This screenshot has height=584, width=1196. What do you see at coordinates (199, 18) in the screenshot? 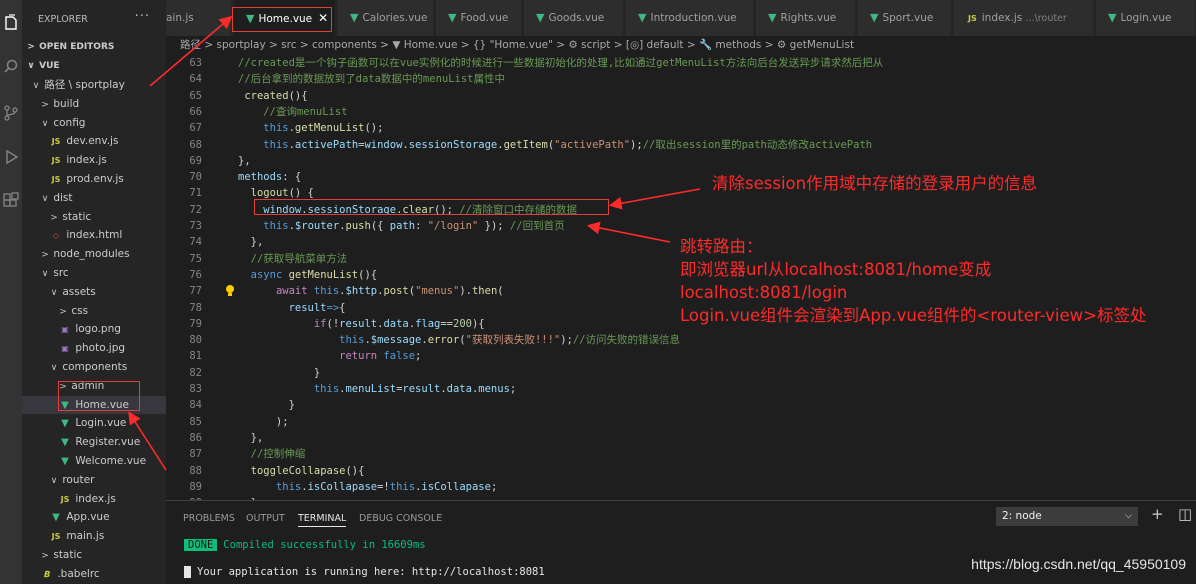
I see `editor-tab: ain.js` at bounding box center [199, 18].